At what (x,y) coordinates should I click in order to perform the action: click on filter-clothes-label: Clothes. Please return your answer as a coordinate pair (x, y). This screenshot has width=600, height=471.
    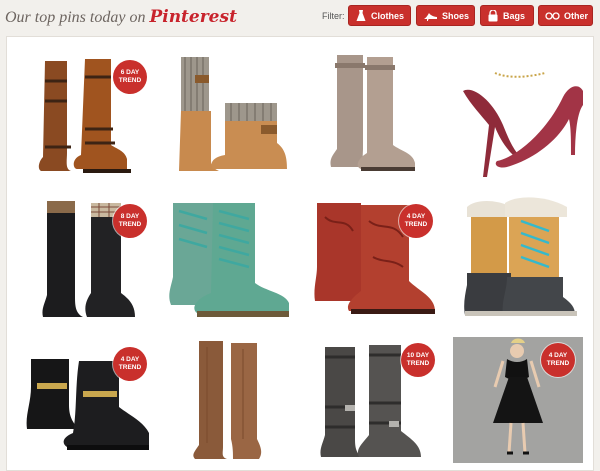
    Looking at the image, I should click on (388, 15).